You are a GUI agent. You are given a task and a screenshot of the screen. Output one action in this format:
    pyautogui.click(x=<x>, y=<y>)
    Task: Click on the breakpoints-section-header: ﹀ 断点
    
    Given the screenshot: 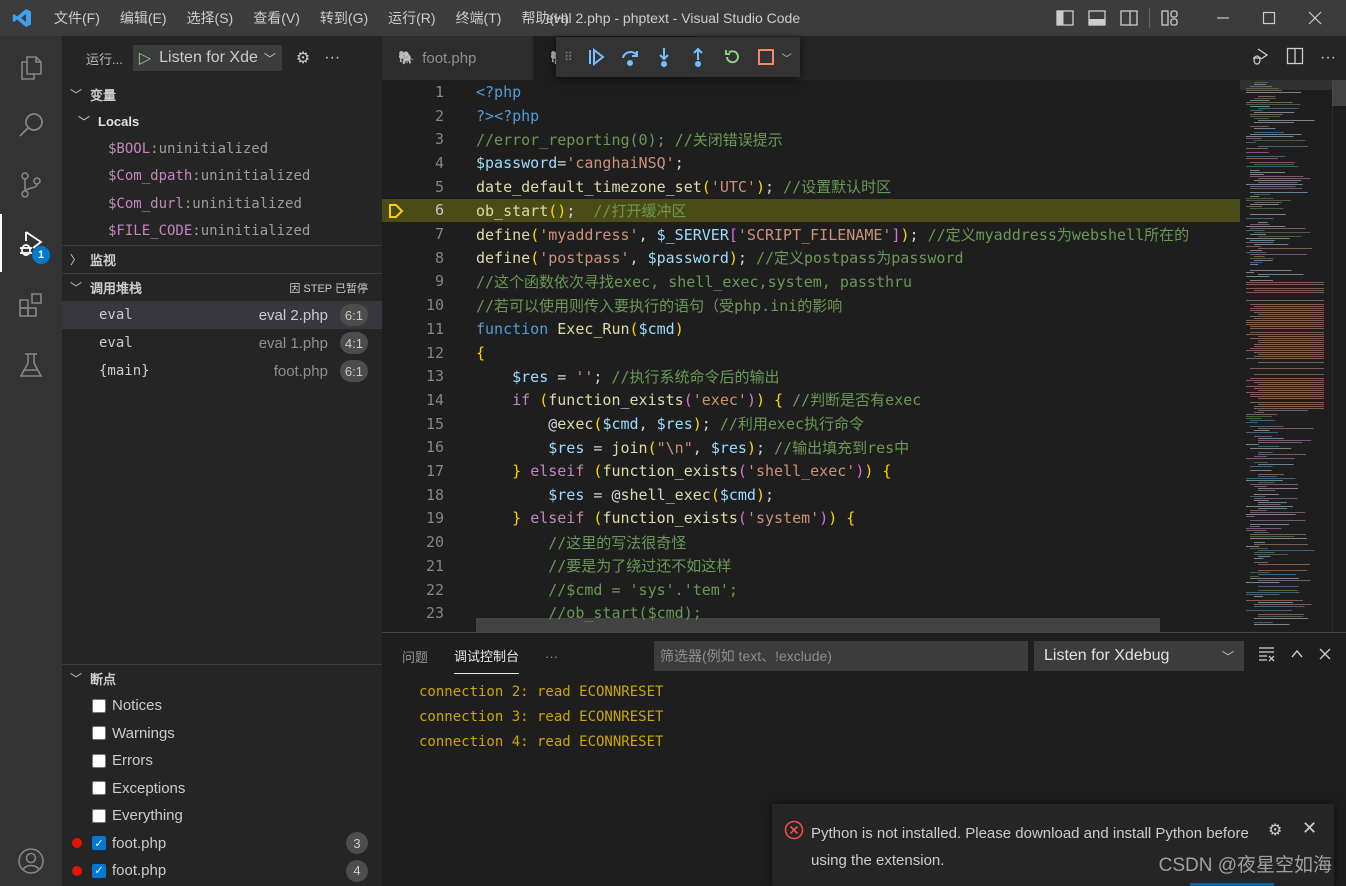 What is the action you would take?
    pyautogui.click(x=222, y=678)
    